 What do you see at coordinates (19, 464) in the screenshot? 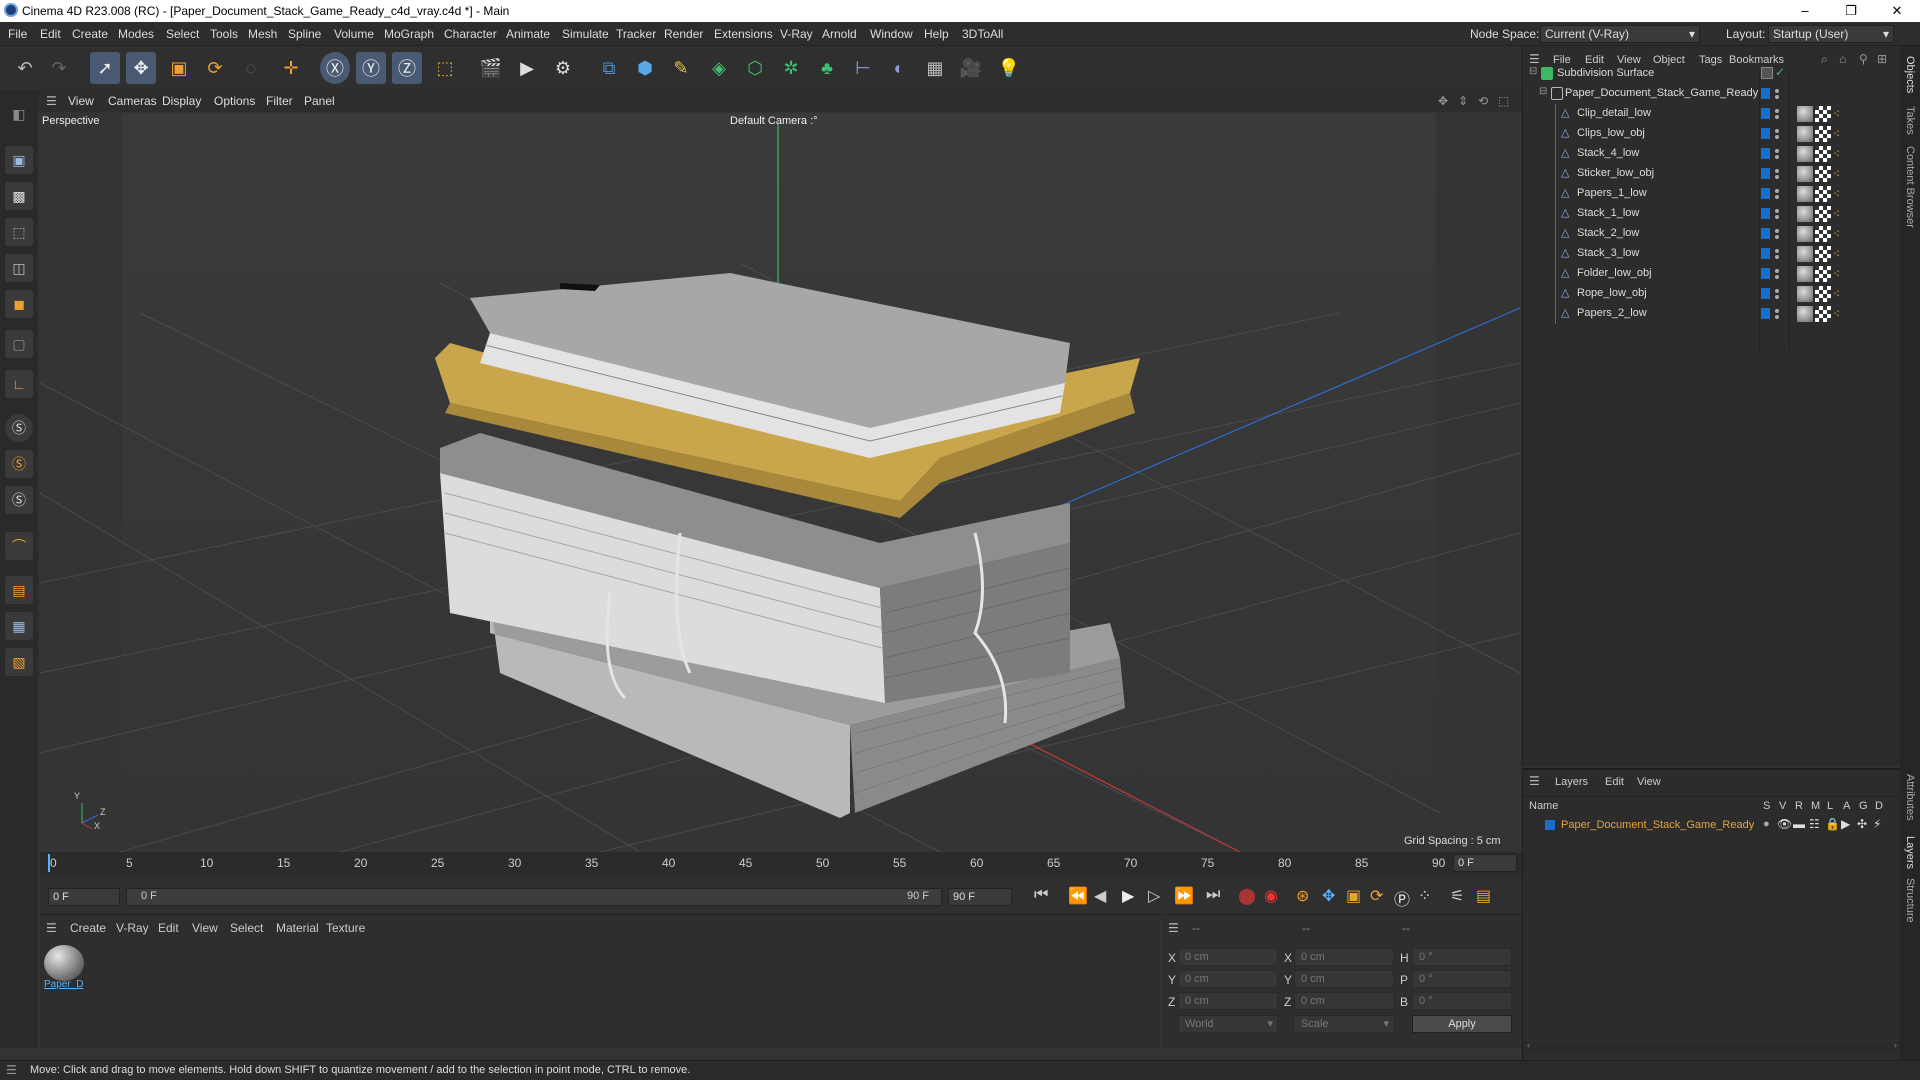
I see `snap-settings-icon: Ⓢ` at bounding box center [19, 464].